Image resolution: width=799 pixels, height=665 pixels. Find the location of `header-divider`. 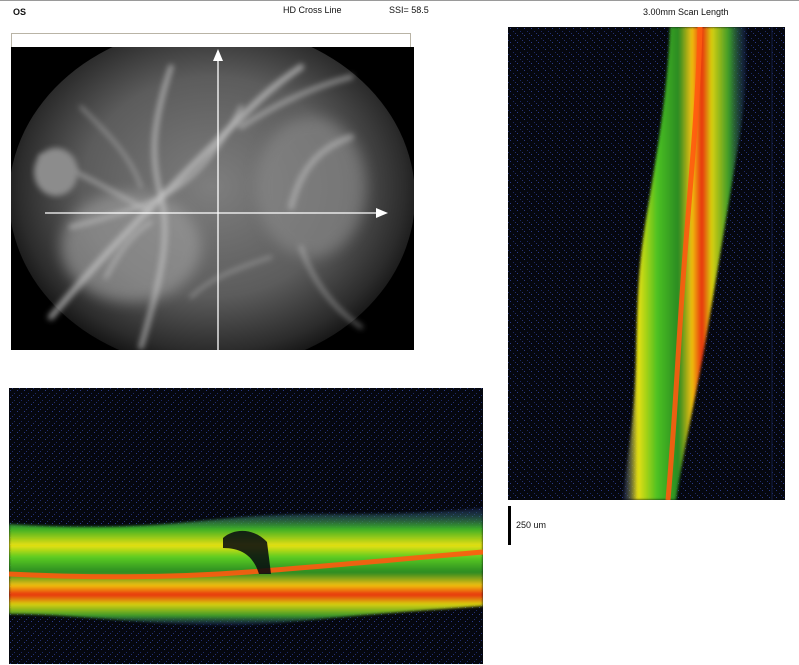

header-divider is located at coordinates (399, 0).